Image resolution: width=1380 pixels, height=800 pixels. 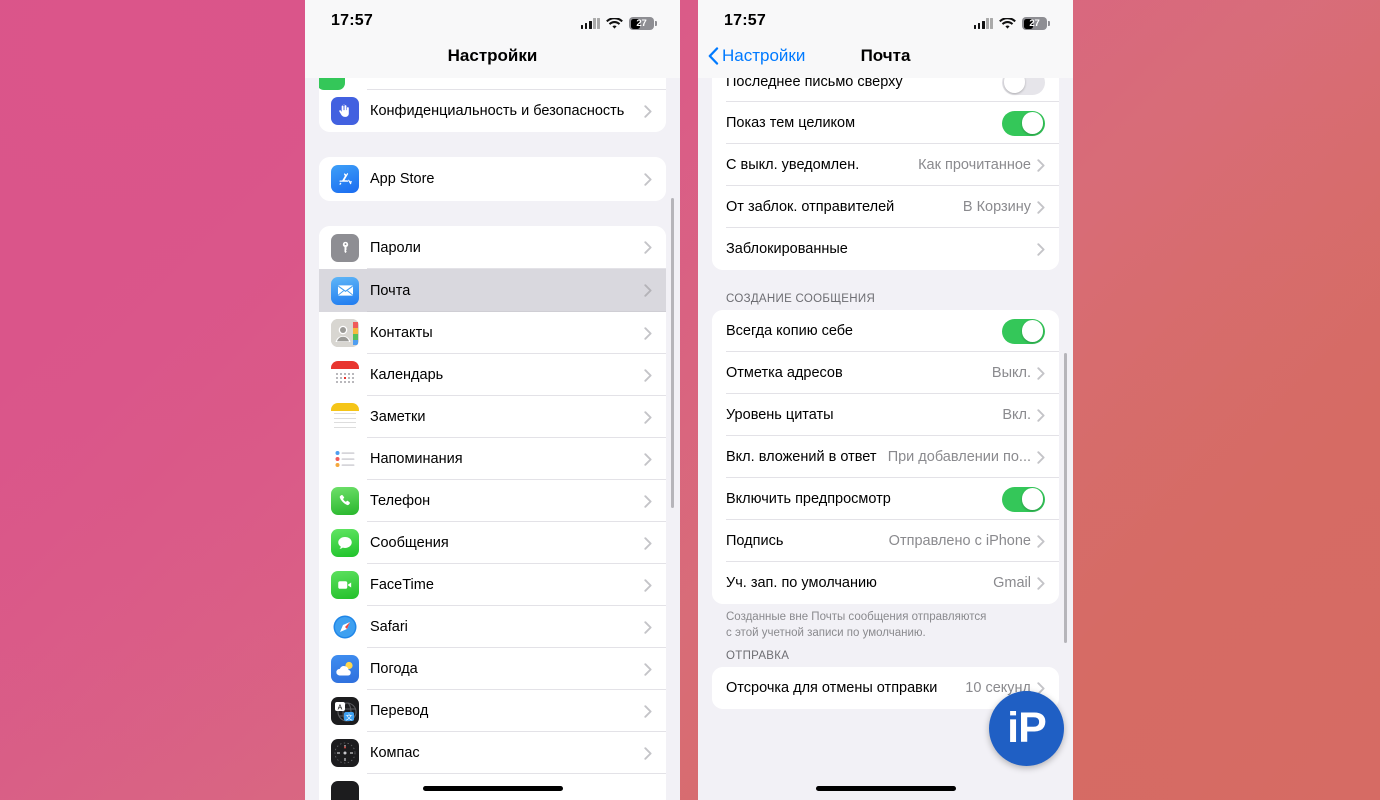 I want to click on row-signature: Подпись Отправлено с iPhone, so click(x=885, y=541).